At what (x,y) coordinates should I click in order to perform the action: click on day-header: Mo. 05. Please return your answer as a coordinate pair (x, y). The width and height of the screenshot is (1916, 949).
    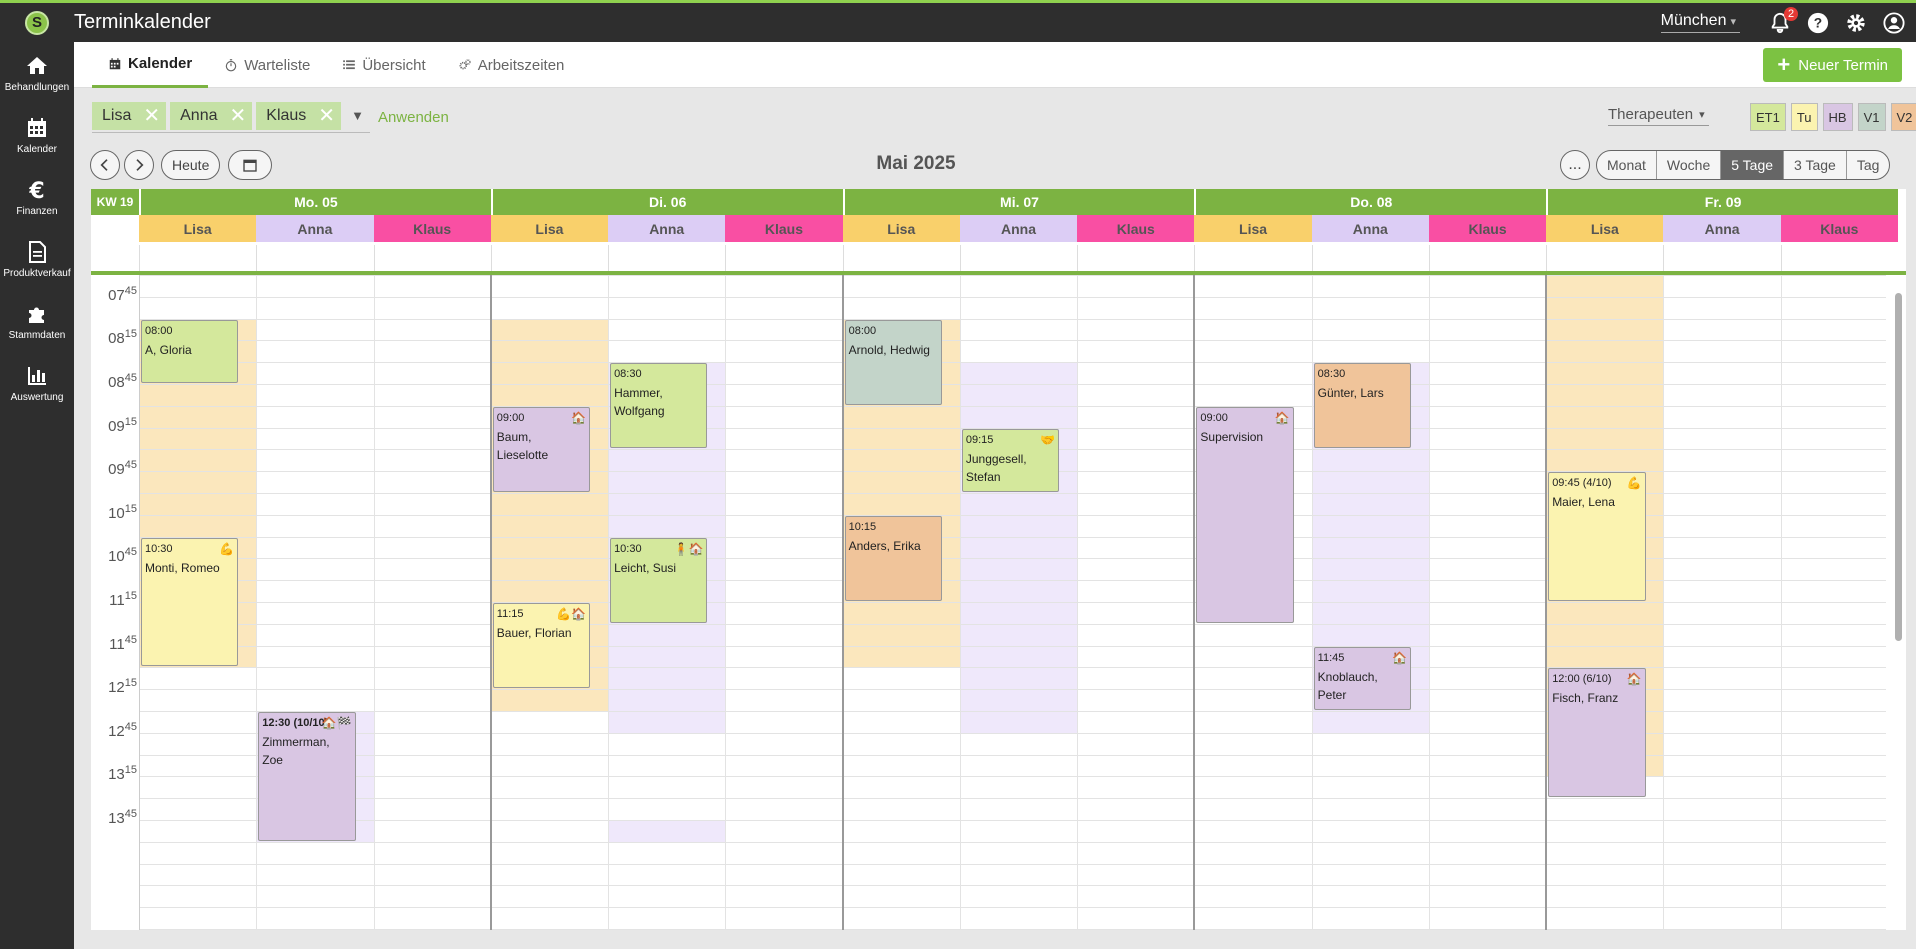
    Looking at the image, I should click on (315, 202).